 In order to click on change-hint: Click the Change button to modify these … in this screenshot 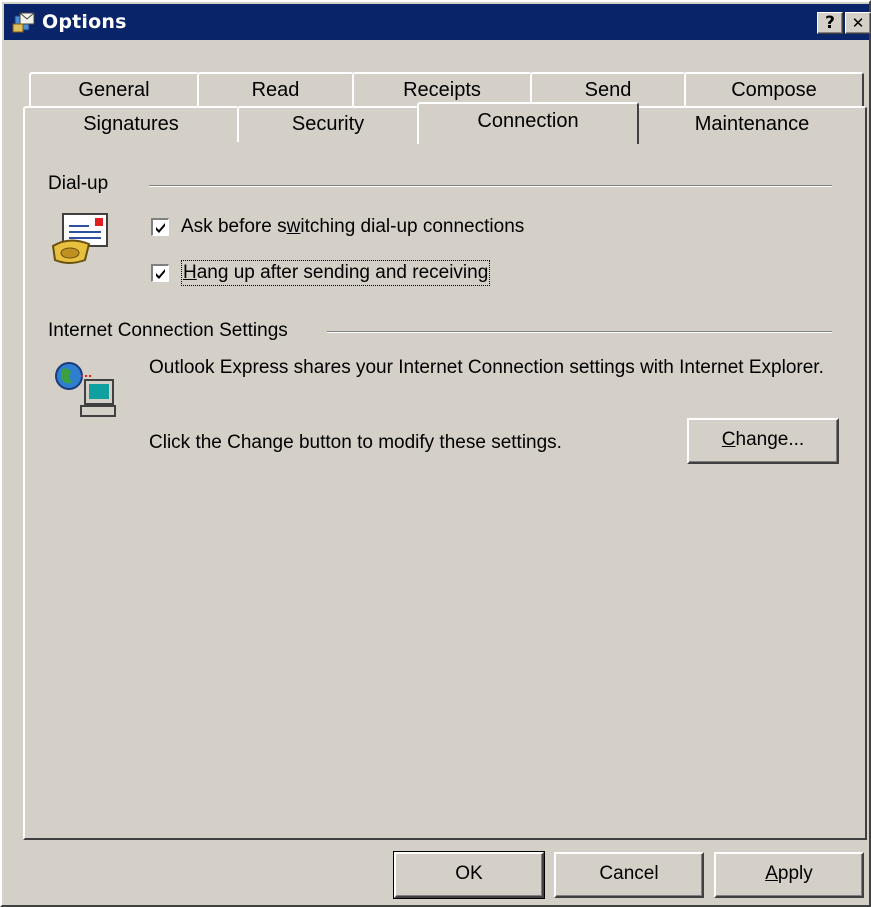, I will do `click(355, 442)`.